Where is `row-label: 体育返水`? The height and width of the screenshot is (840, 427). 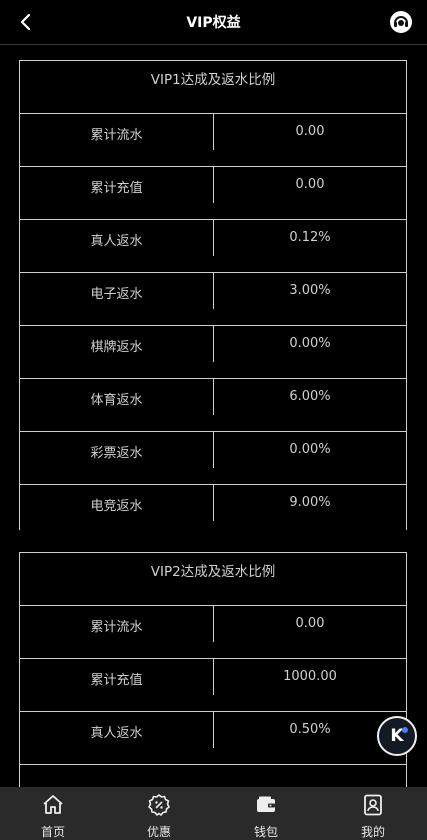
row-label: 体育返水 is located at coordinates (116, 400).